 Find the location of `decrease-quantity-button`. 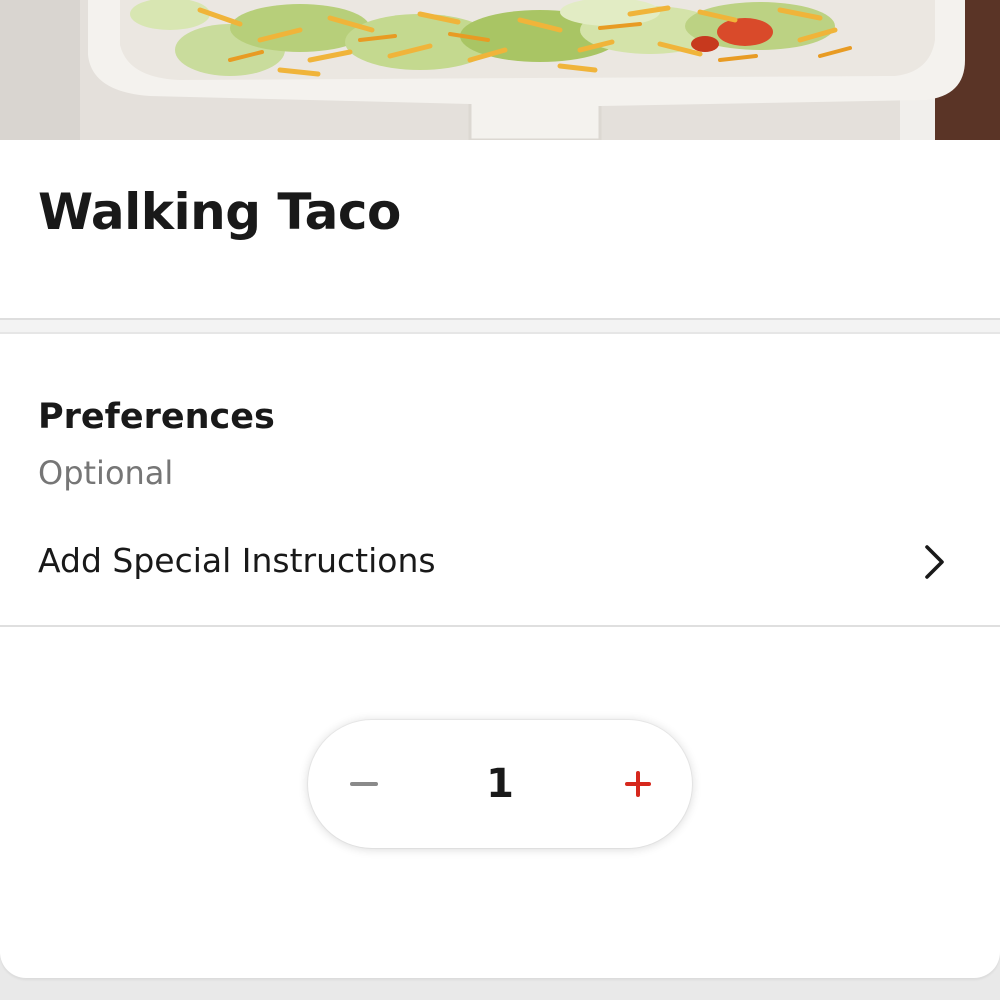

decrease-quantity-button is located at coordinates (364, 784).